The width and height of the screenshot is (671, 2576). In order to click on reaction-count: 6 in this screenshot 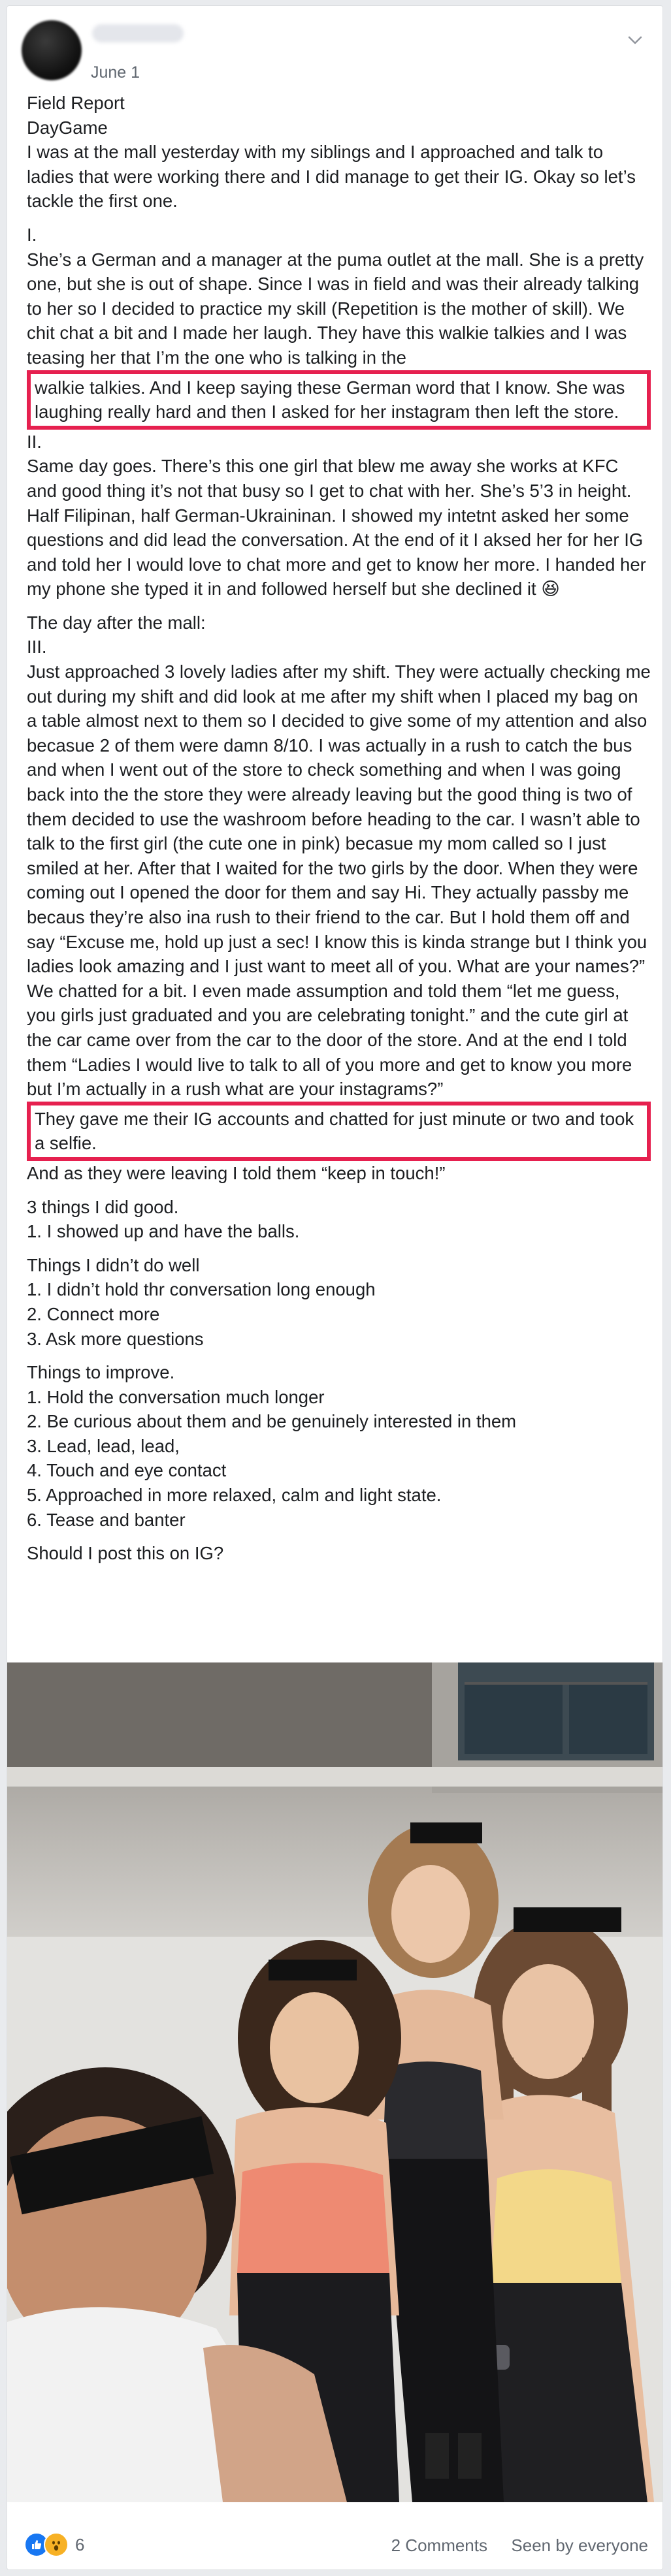, I will do `click(80, 2544)`.